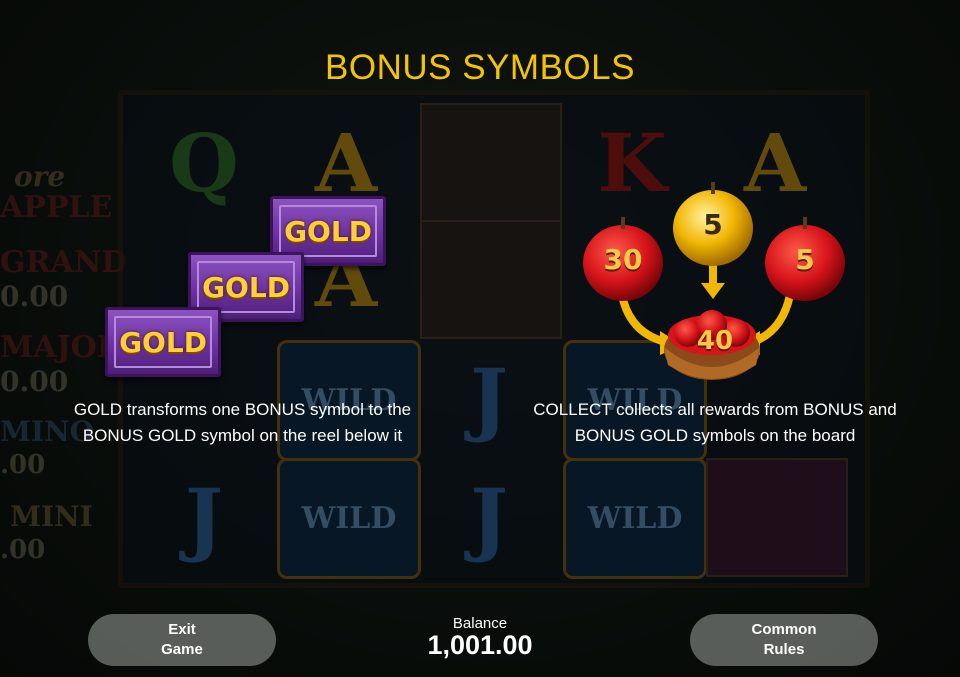 The height and width of the screenshot is (677, 960). What do you see at coordinates (182, 640) in the screenshot?
I see `exit-game-button: Exit Game` at bounding box center [182, 640].